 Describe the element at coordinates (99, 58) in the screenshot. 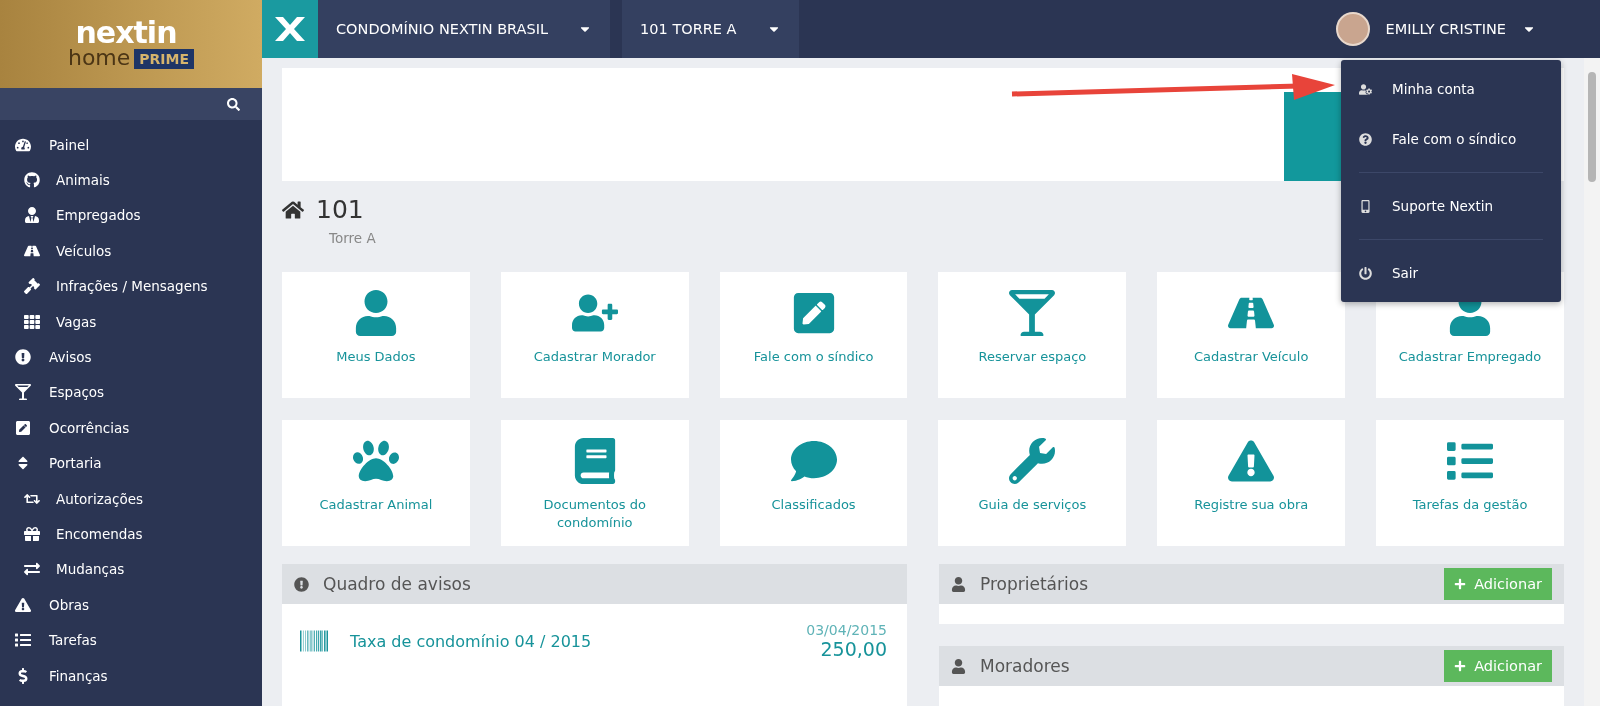

I see `logo-subtext: home` at that location.